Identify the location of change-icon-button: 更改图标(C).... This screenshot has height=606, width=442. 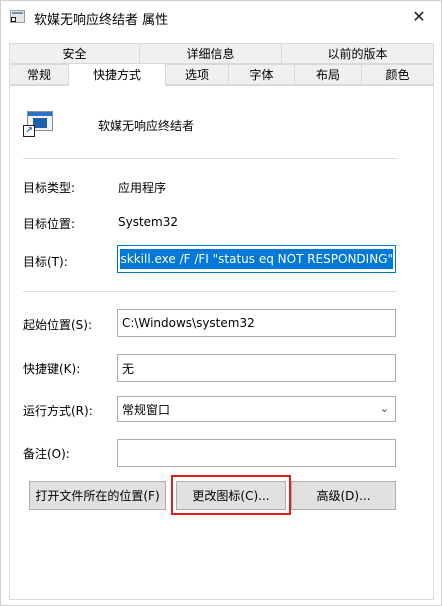
(231, 495).